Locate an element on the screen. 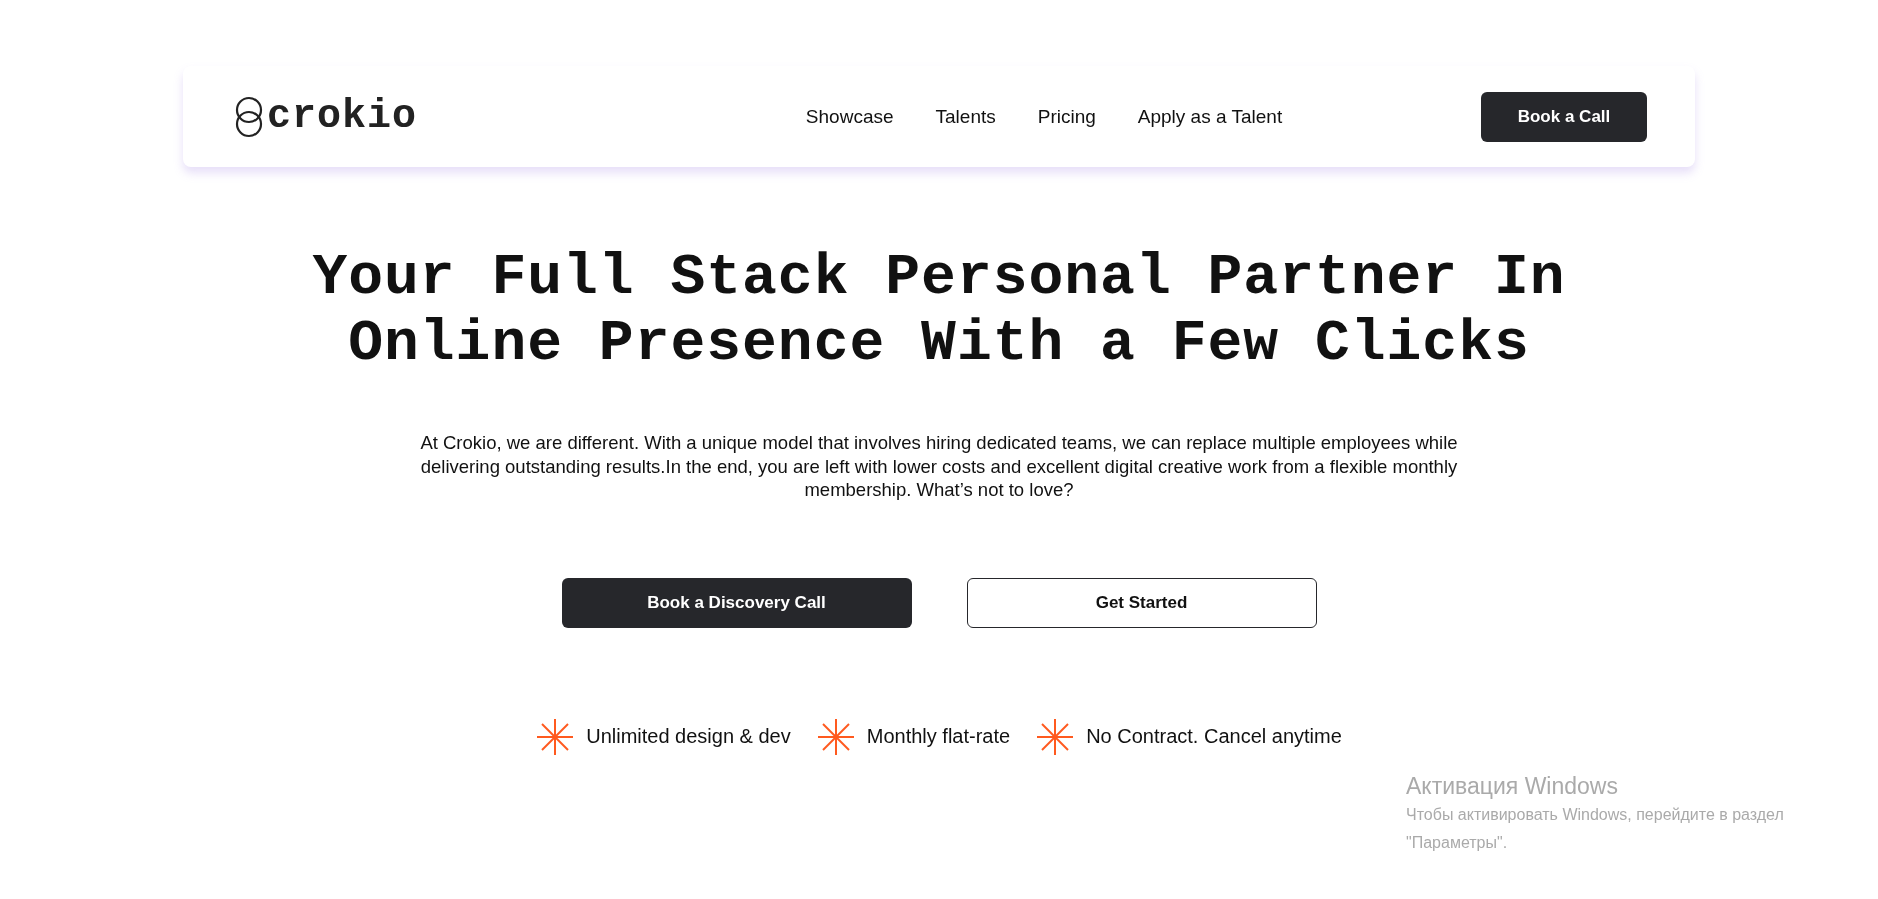 This screenshot has width=1878, height=899. notice-text: Чтобы активировать Windows, перейдите в раздел "Параметры". is located at coordinates (1595, 829).